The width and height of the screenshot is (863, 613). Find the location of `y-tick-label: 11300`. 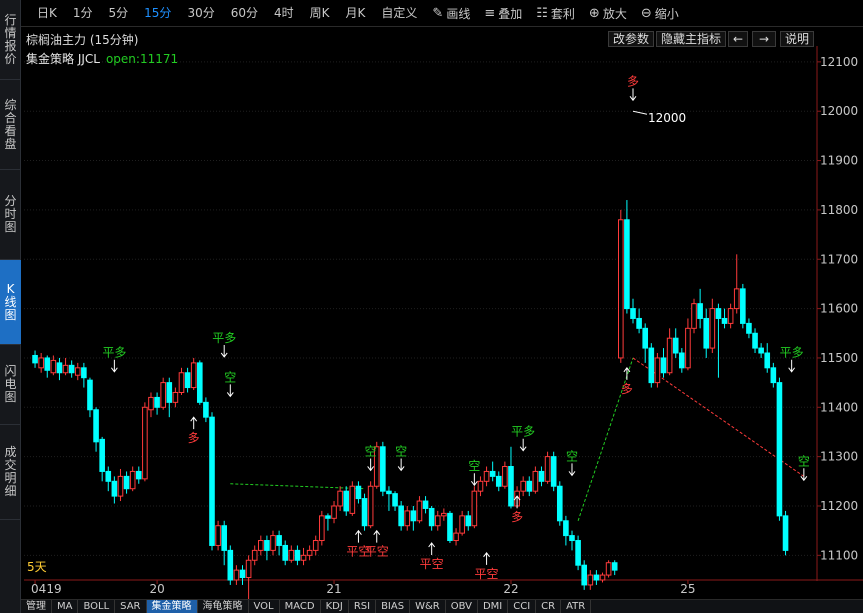

y-tick-label: 11300 is located at coordinates (839, 457).